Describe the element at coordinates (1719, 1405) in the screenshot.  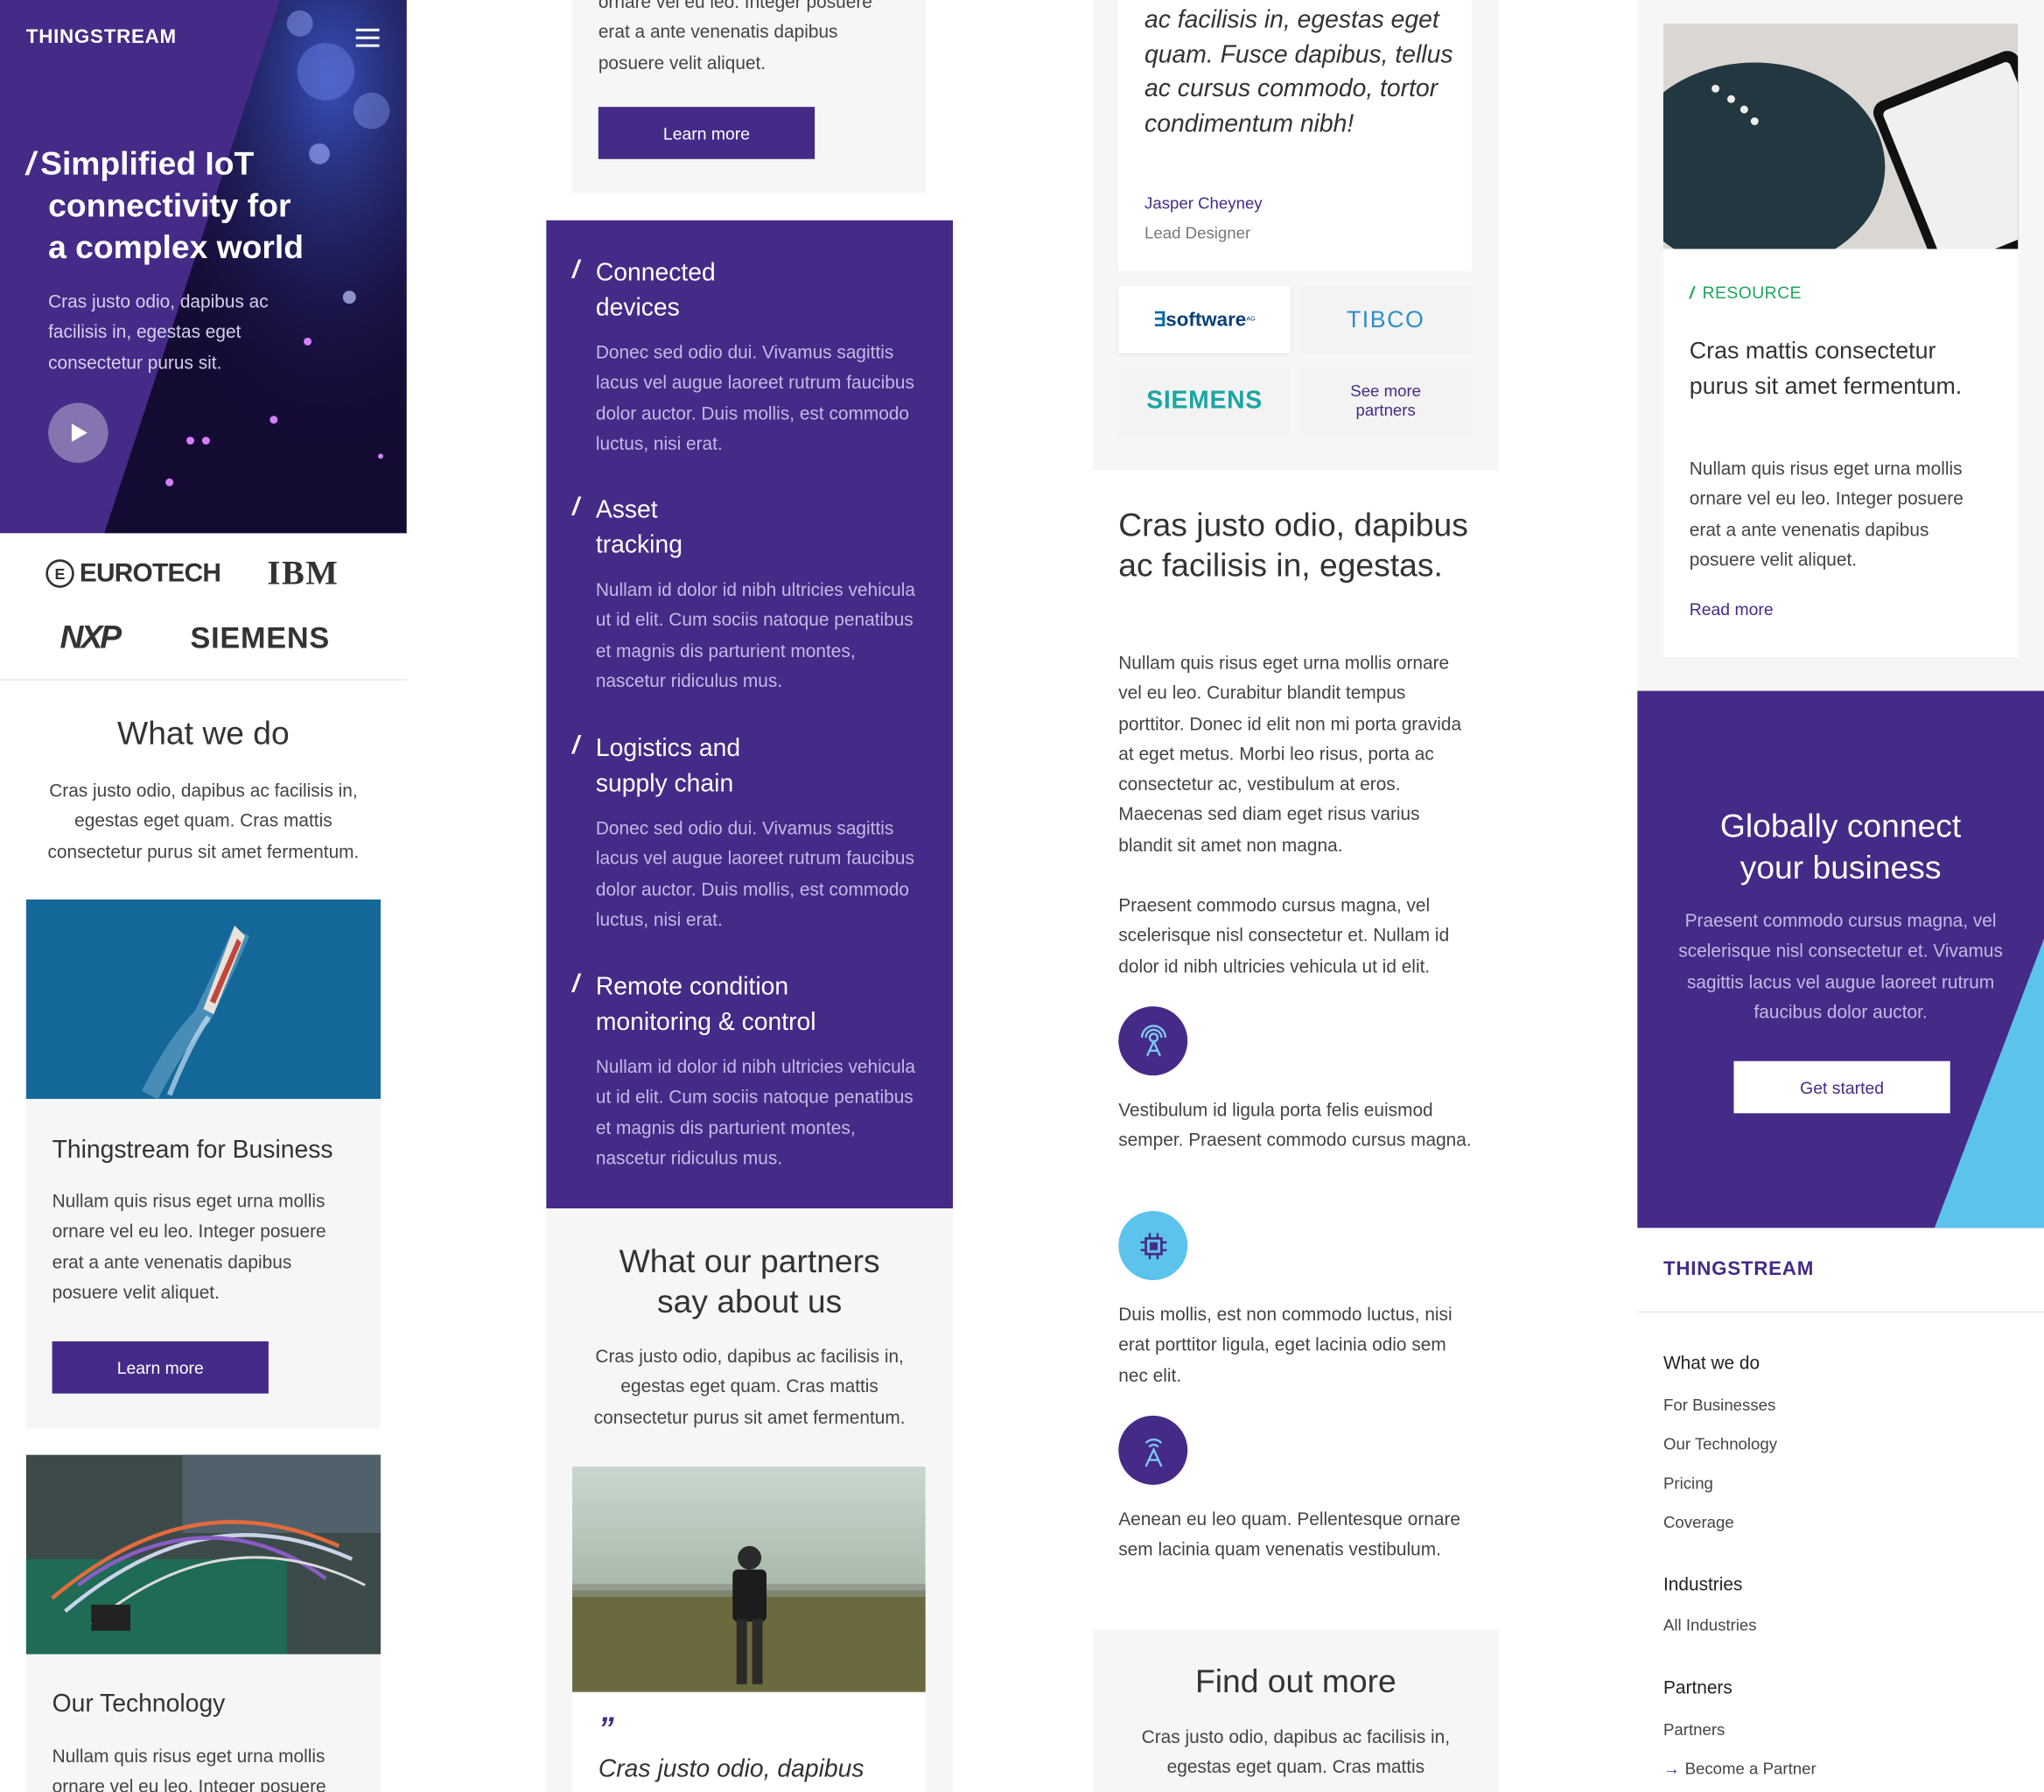
I see `footer-link-for-businesses: For Businesses` at that location.